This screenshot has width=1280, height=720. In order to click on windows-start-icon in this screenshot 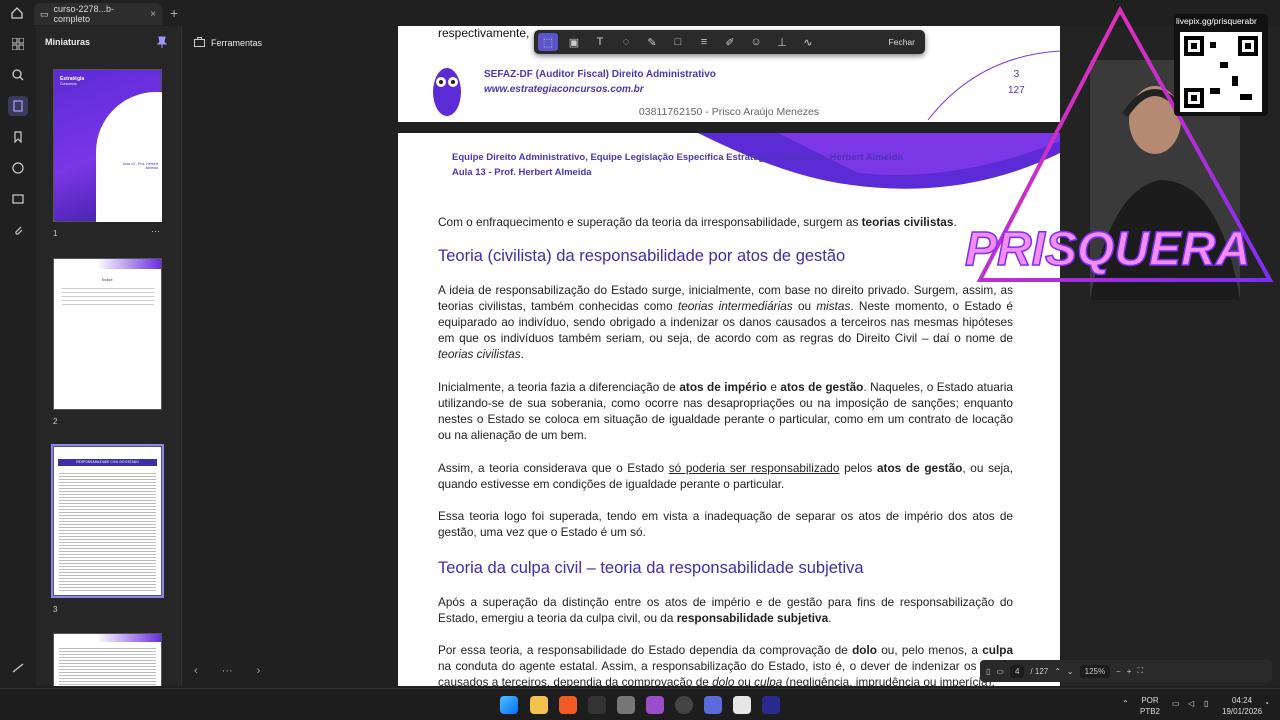, I will do `click(509, 705)`.